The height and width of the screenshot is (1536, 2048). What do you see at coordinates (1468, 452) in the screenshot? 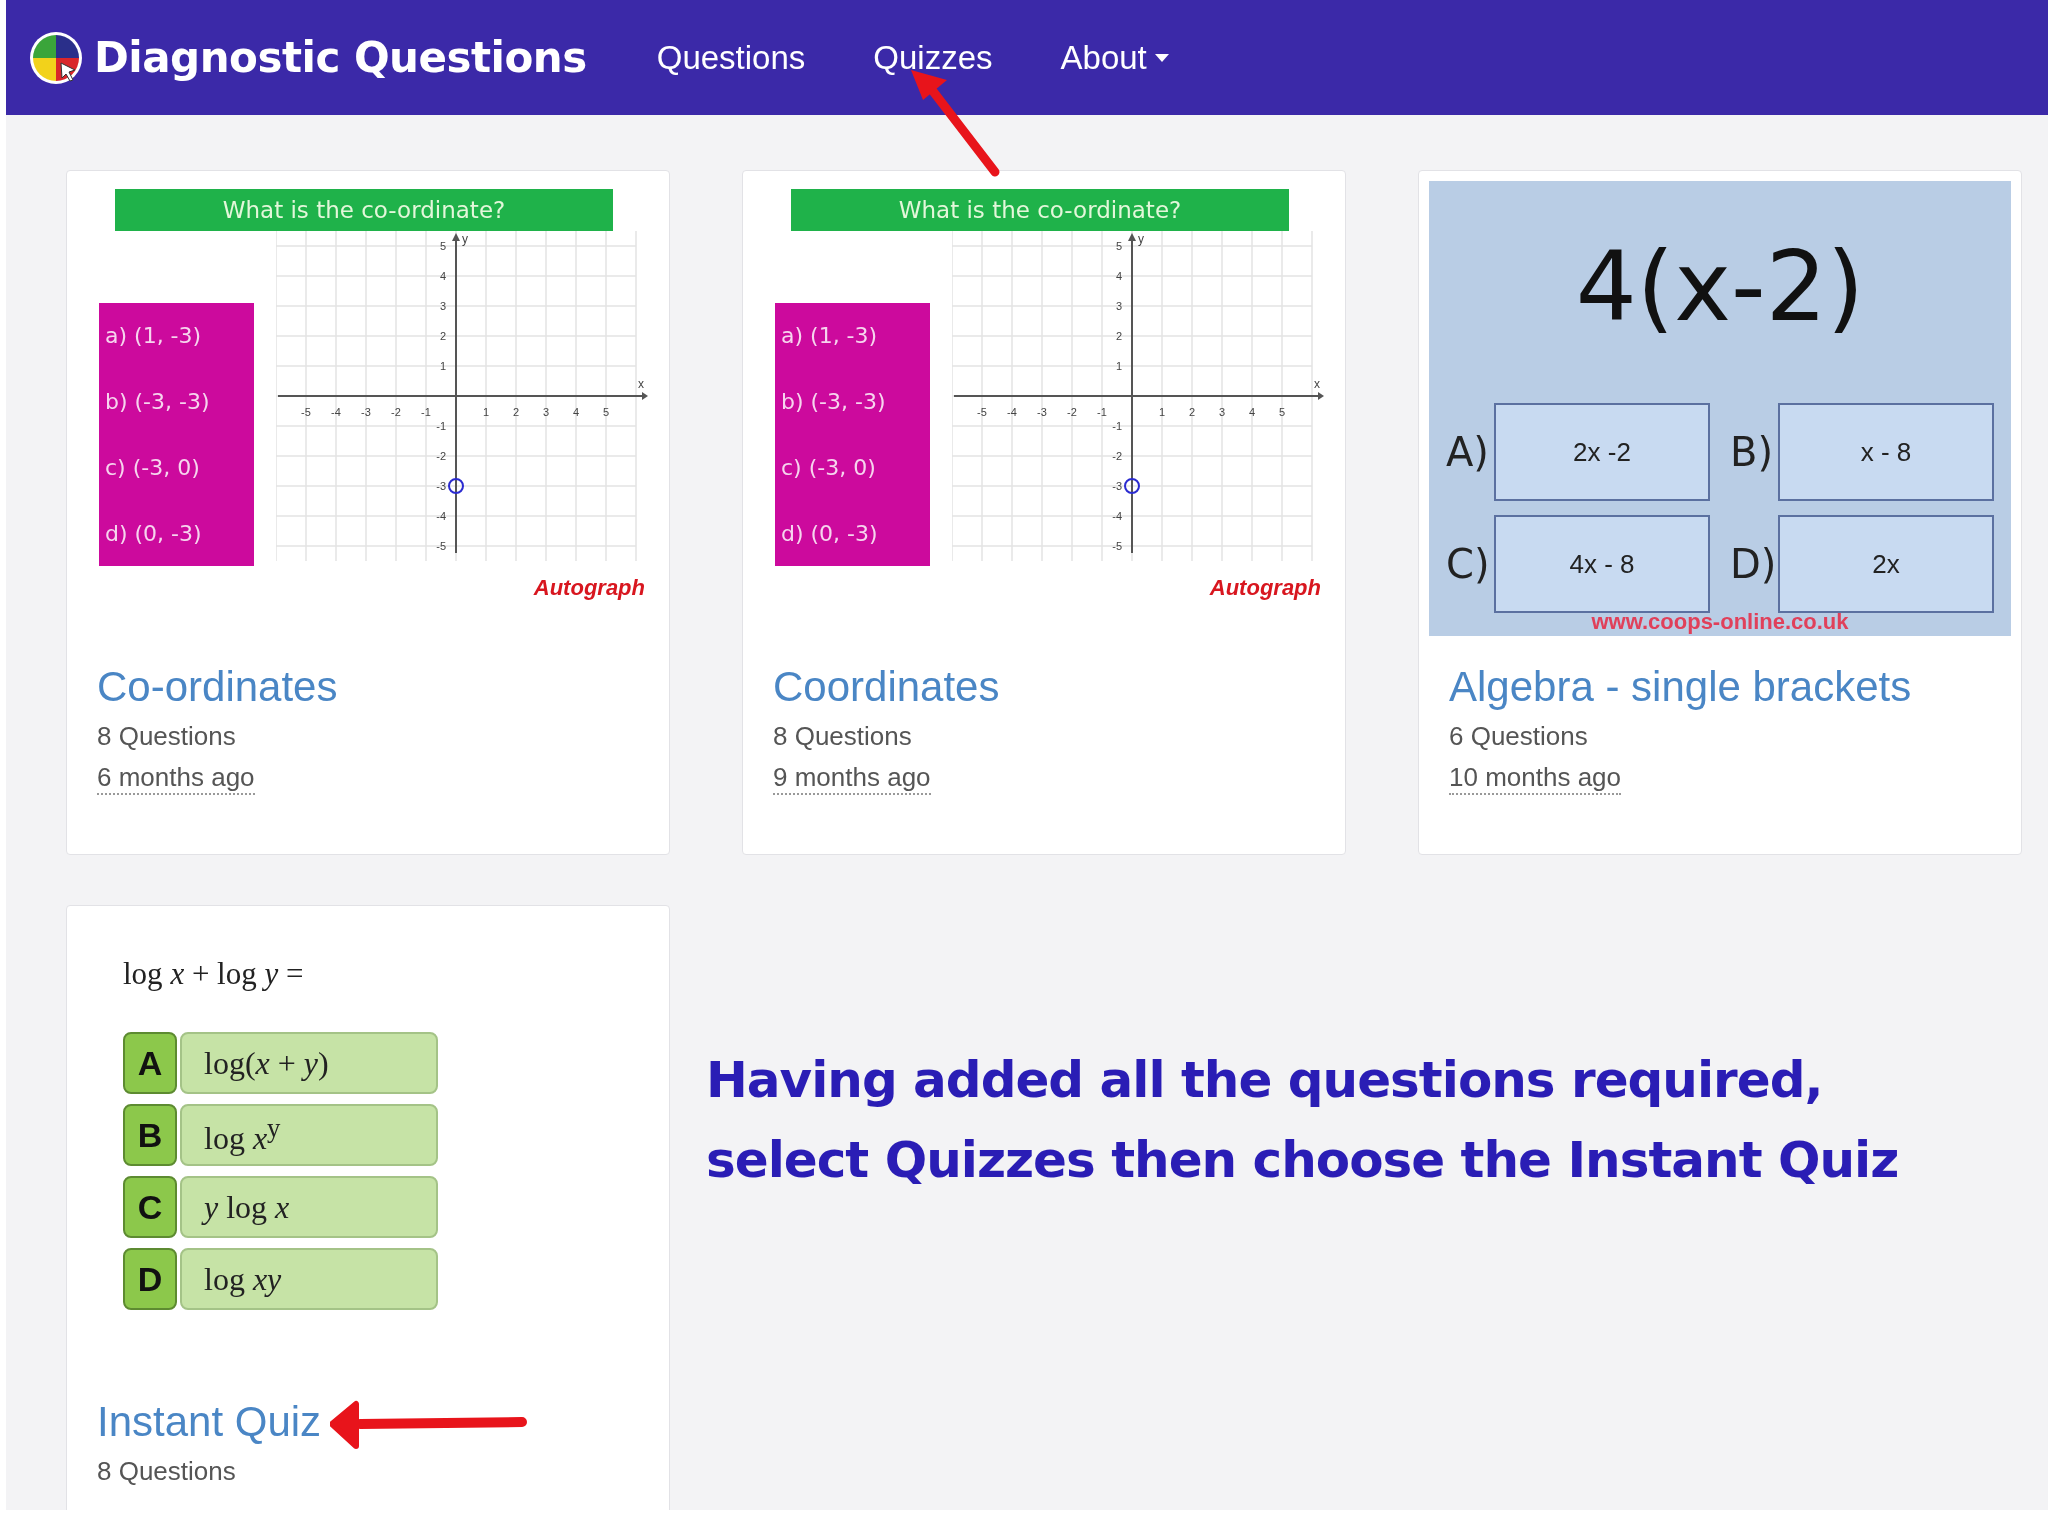
I see `option-letter: A)` at bounding box center [1468, 452].